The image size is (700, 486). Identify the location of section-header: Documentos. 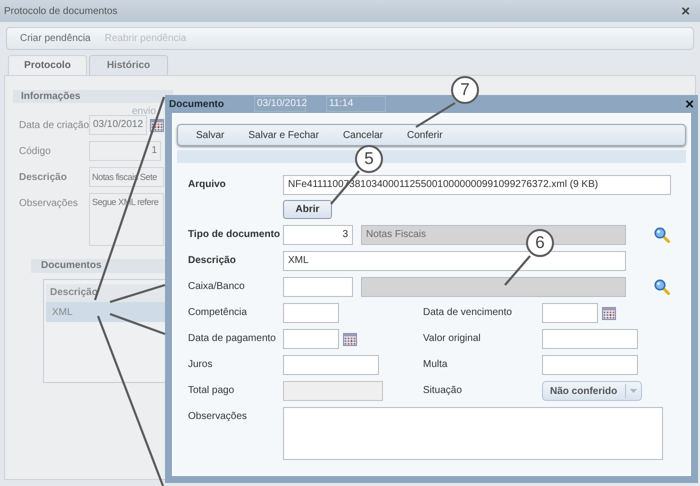
(98, 266).